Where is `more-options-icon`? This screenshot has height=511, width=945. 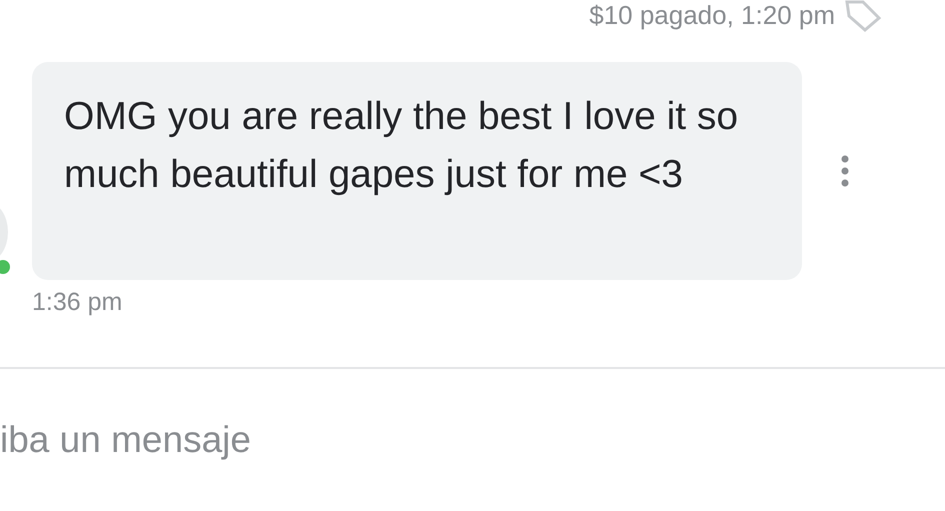 more-options-icon is located at coordinates (845, 171).